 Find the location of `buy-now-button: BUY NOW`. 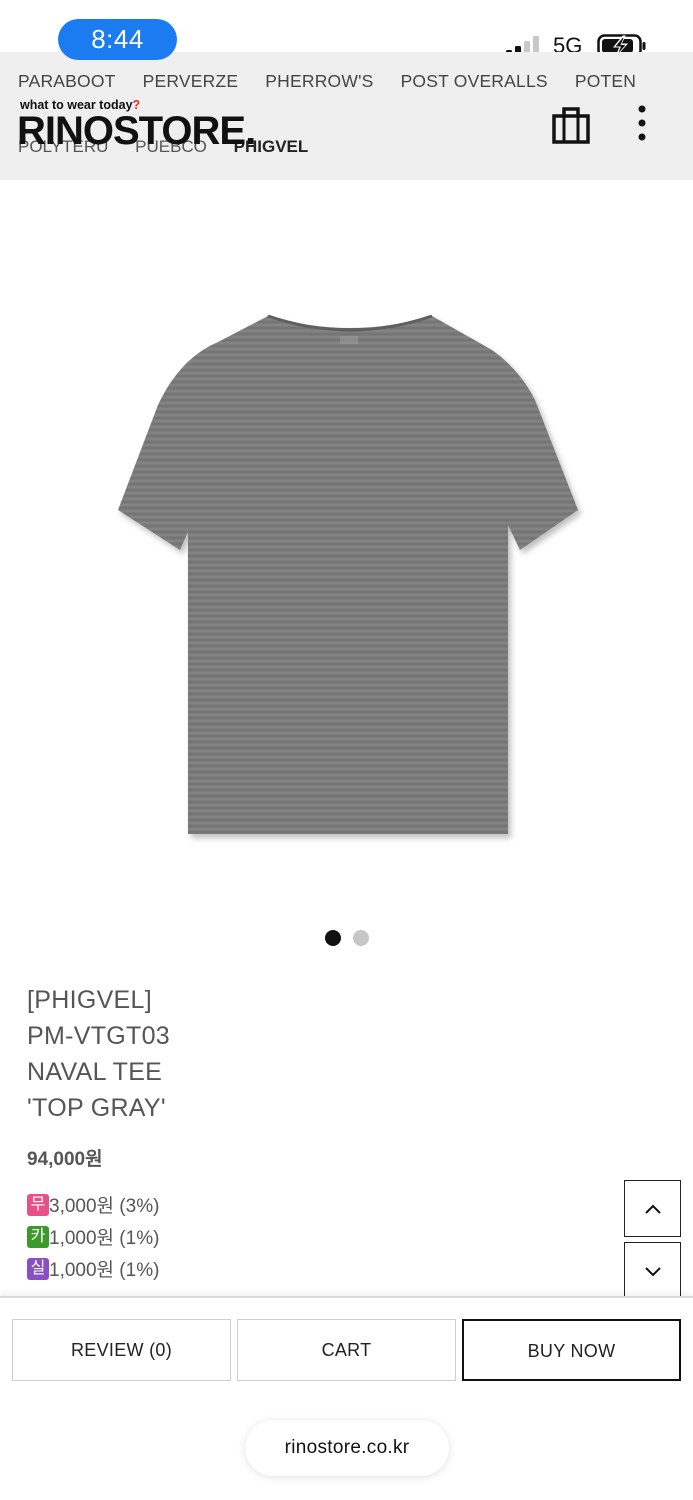

buy-now-button: BUY NOW is located at coordinates (571, 1350).